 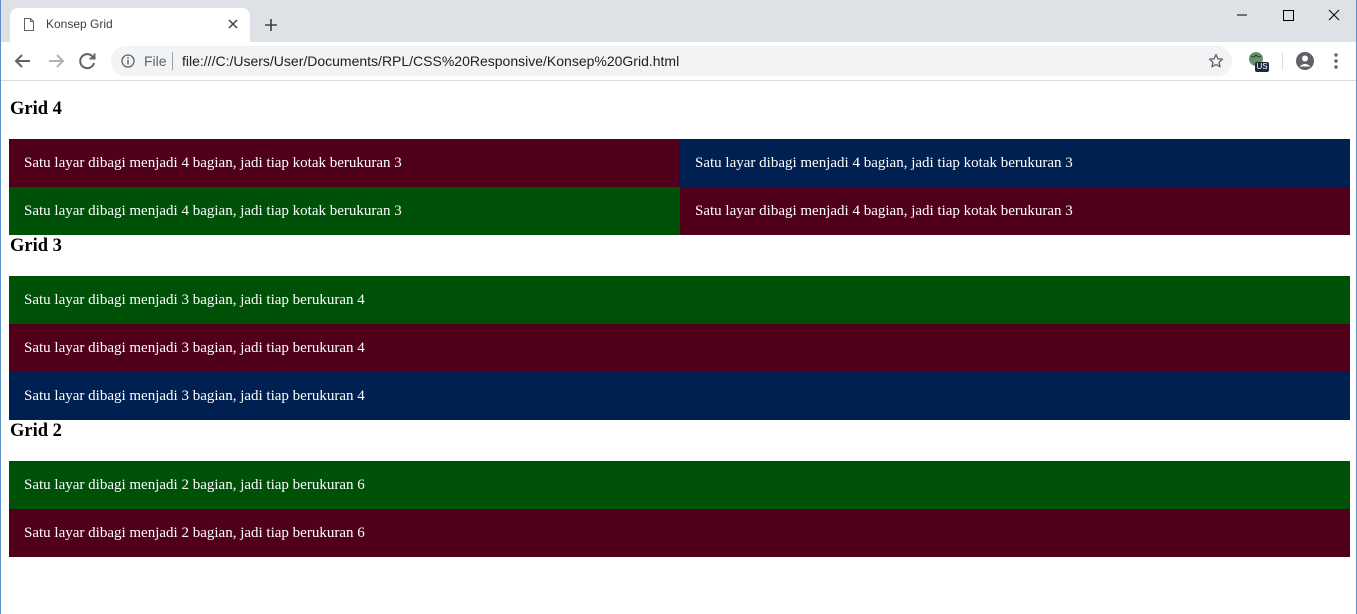 I want to click on browser-titlebar: Konsep Grid, so click(x=678, y=21).